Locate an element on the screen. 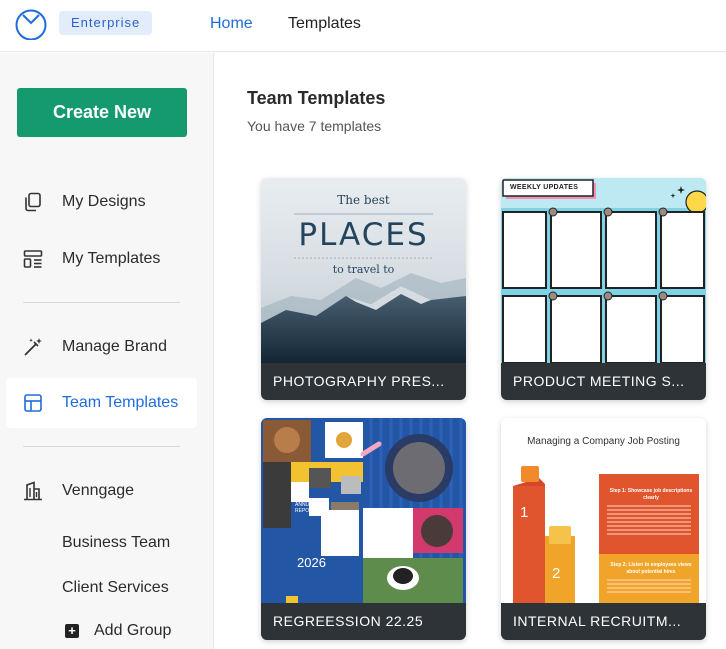 Image resolution: width=726 pixels, height=649 pixels. sidebar-item-manage-brand: Manage Brand is located at coordinates (101, 347).